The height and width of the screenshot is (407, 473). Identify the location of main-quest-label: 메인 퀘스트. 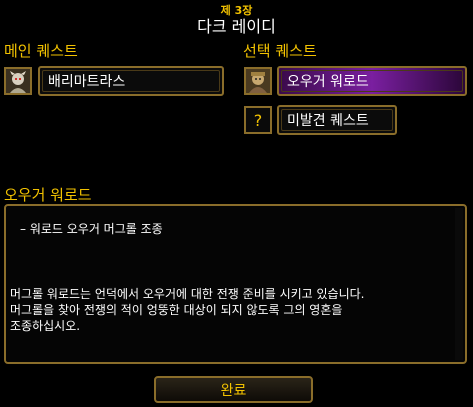
(41, 51).